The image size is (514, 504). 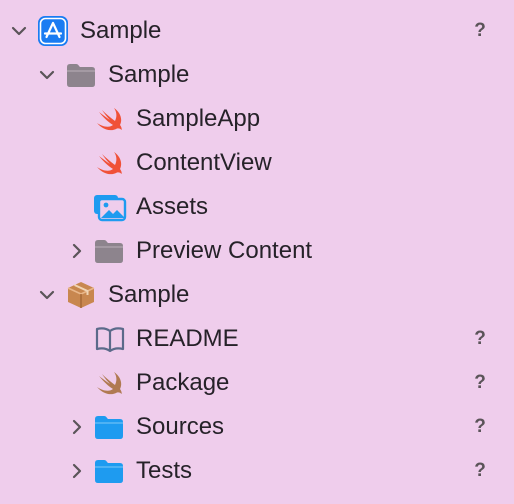 What do you see at coordinates (257, 383) in the screenshot?
I see `tree-row-package: Package ?` at bounding box center [257, 383].